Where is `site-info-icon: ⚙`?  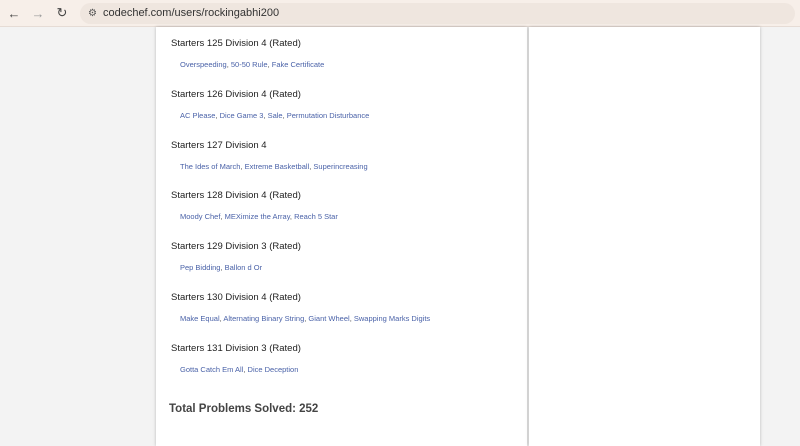 site-info-icon: ⚙ is located at coordinates (92, 13).